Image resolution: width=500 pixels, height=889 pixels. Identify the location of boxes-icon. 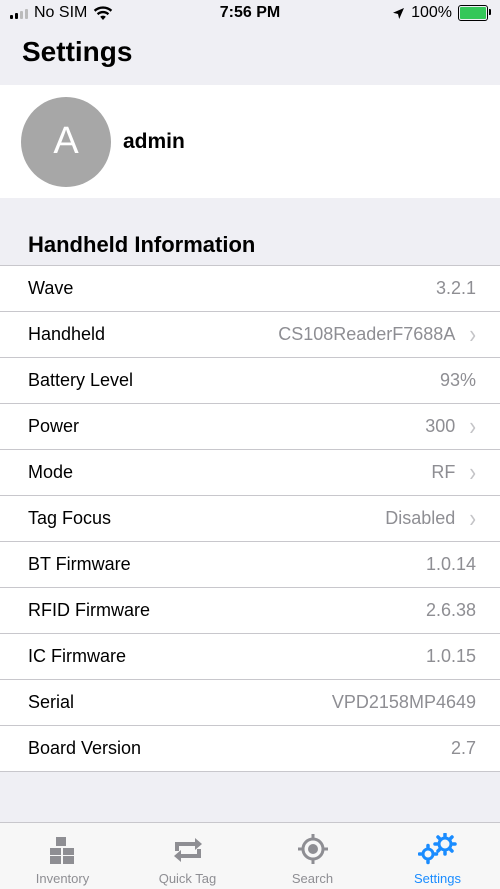
(61, 850).